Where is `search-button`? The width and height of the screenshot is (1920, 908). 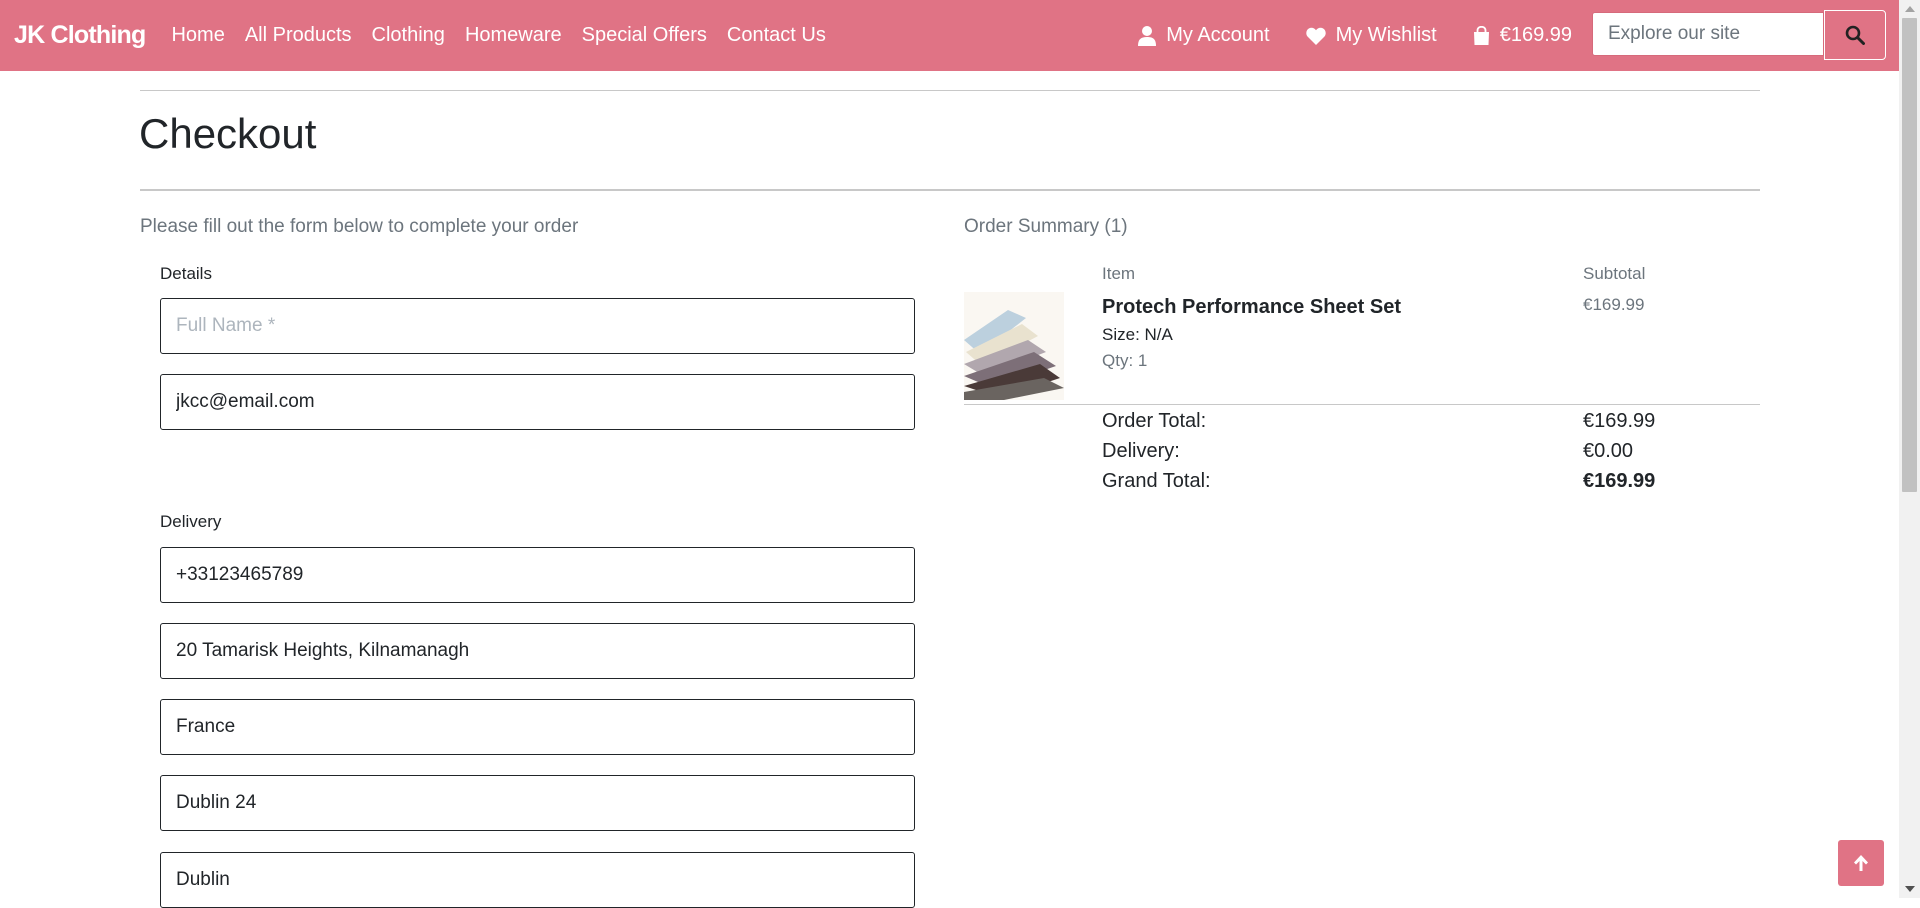
search-button is located at coordinates (1855, 34).